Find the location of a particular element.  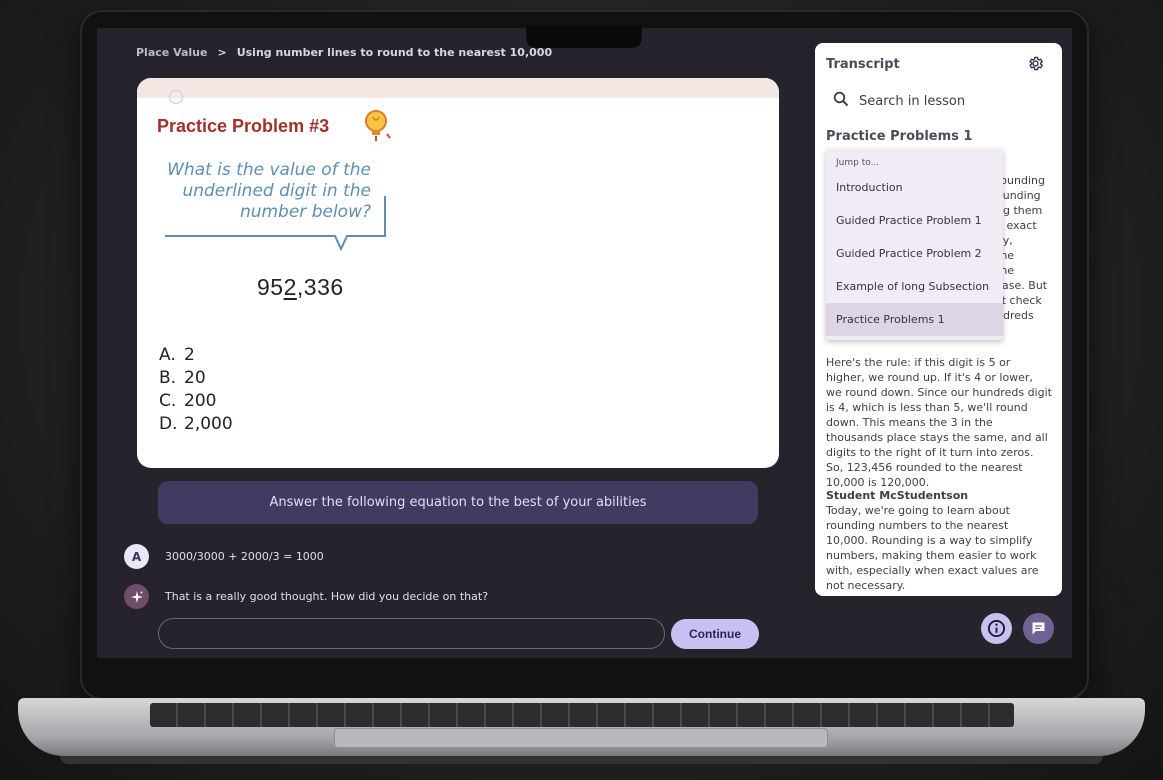

jump-item-introduction: Introduction is located at coordinates (914, 187).